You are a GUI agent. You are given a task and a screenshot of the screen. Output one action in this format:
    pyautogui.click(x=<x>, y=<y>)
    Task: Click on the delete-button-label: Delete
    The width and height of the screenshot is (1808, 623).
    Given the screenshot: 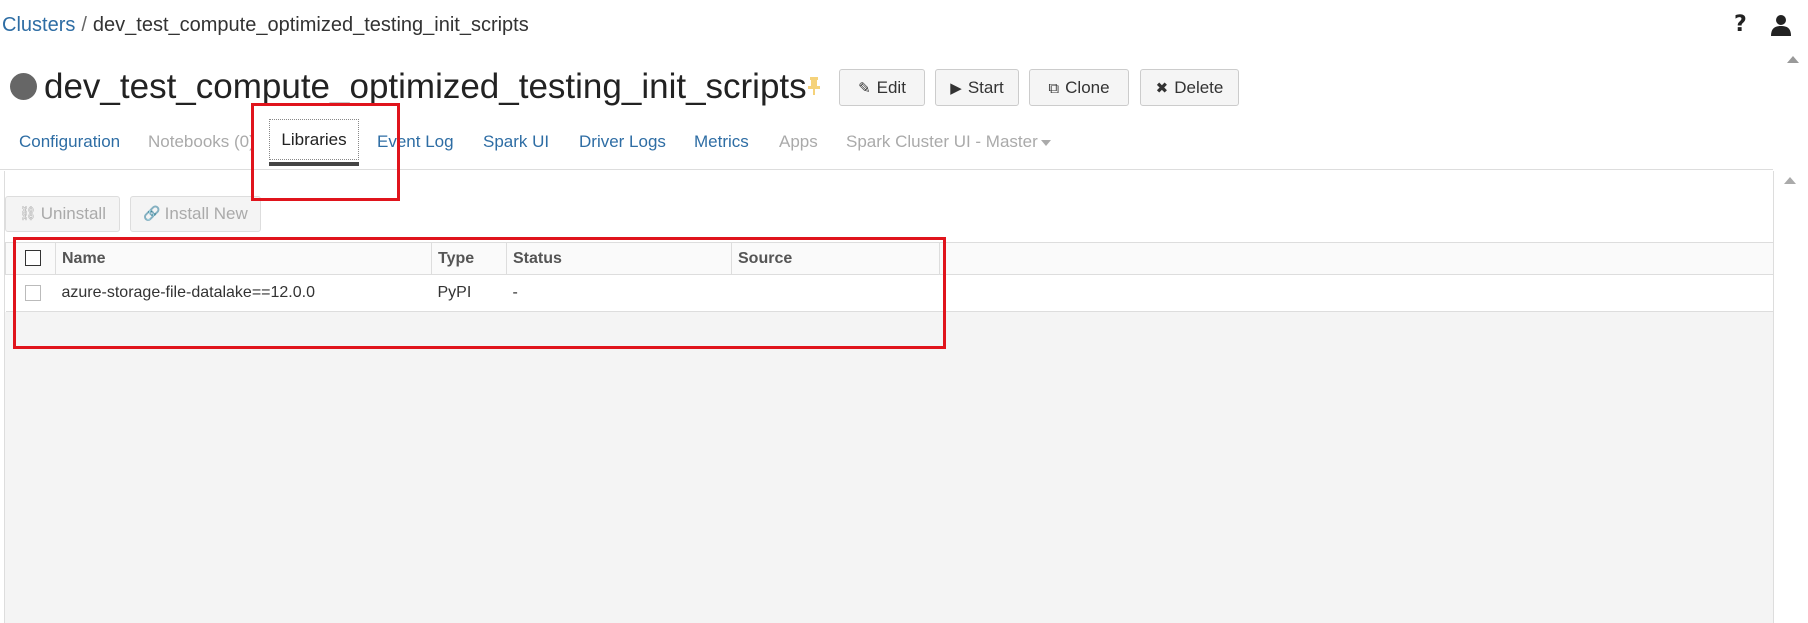 What is the action you would take?
    pyautogui.click(x=1199, y=87)
    